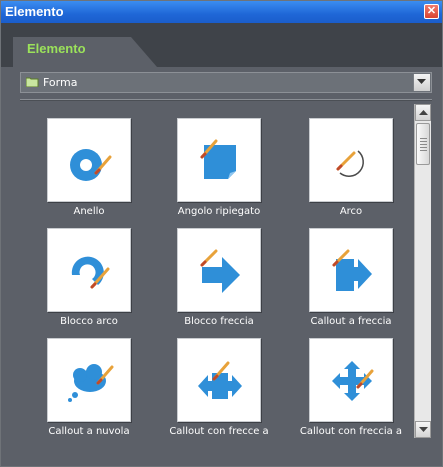 This screenshot has height=467, width=443. I want to click on gallery-item-callout-con-frecce-a: Callout con frecce a, so click(211, 380).